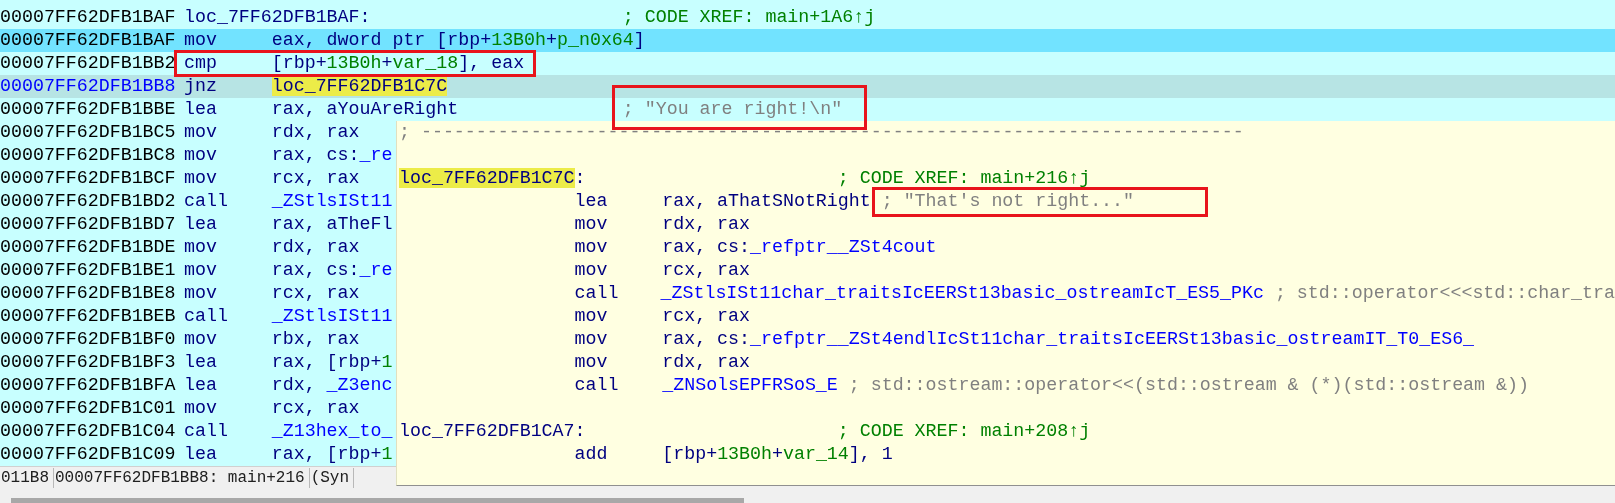  Describe the element at coordinates (365, 109) in the screenshot. I see `operand: rax, aYouAreRight` at that location.